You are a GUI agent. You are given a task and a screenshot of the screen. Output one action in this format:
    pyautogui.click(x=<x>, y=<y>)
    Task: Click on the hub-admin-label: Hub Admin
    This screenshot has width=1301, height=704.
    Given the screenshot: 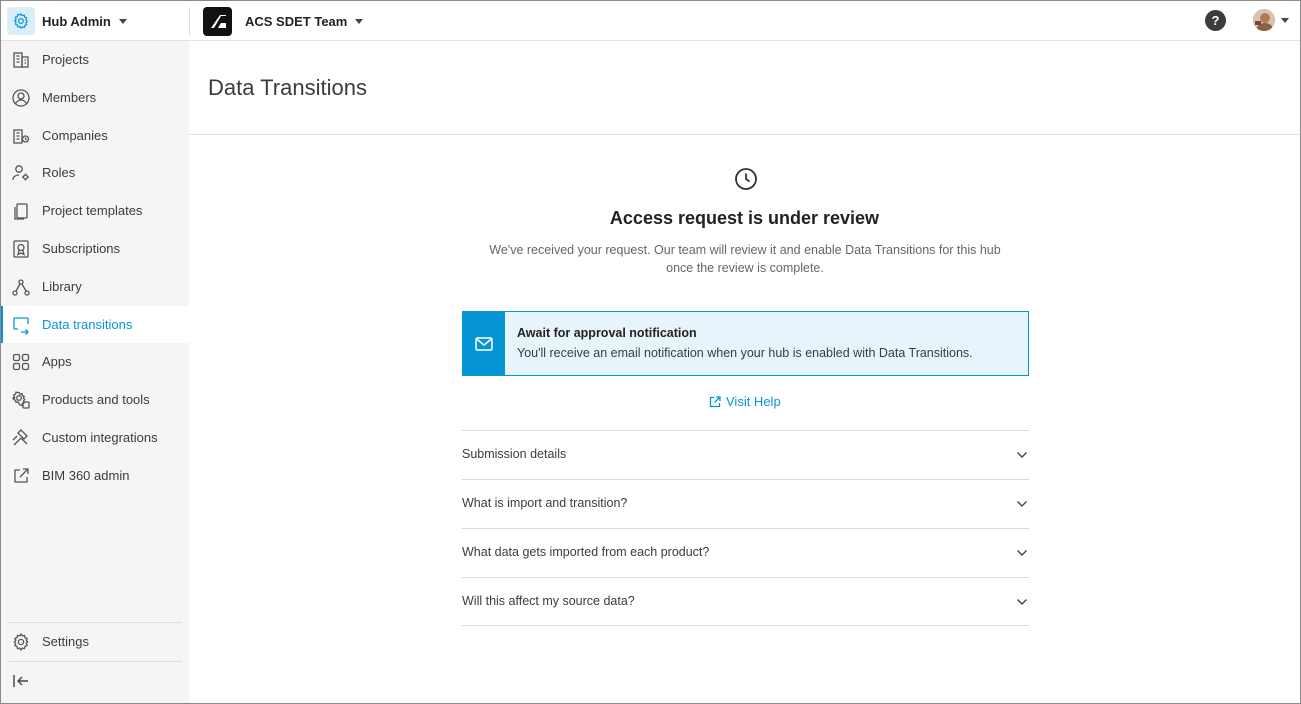 What is the action you would take?
    pyautogui.click(x=76, y=21)
    